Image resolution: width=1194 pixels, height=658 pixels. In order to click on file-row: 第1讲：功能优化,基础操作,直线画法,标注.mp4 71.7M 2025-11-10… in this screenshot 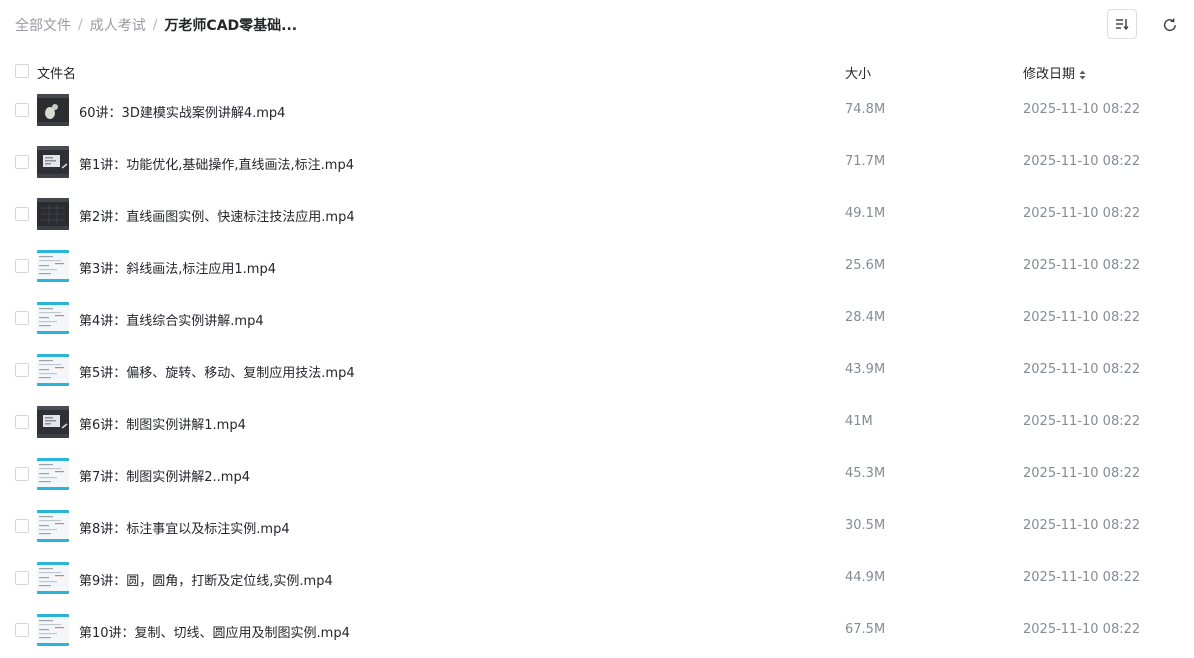, I will do `click(597, 162)`.